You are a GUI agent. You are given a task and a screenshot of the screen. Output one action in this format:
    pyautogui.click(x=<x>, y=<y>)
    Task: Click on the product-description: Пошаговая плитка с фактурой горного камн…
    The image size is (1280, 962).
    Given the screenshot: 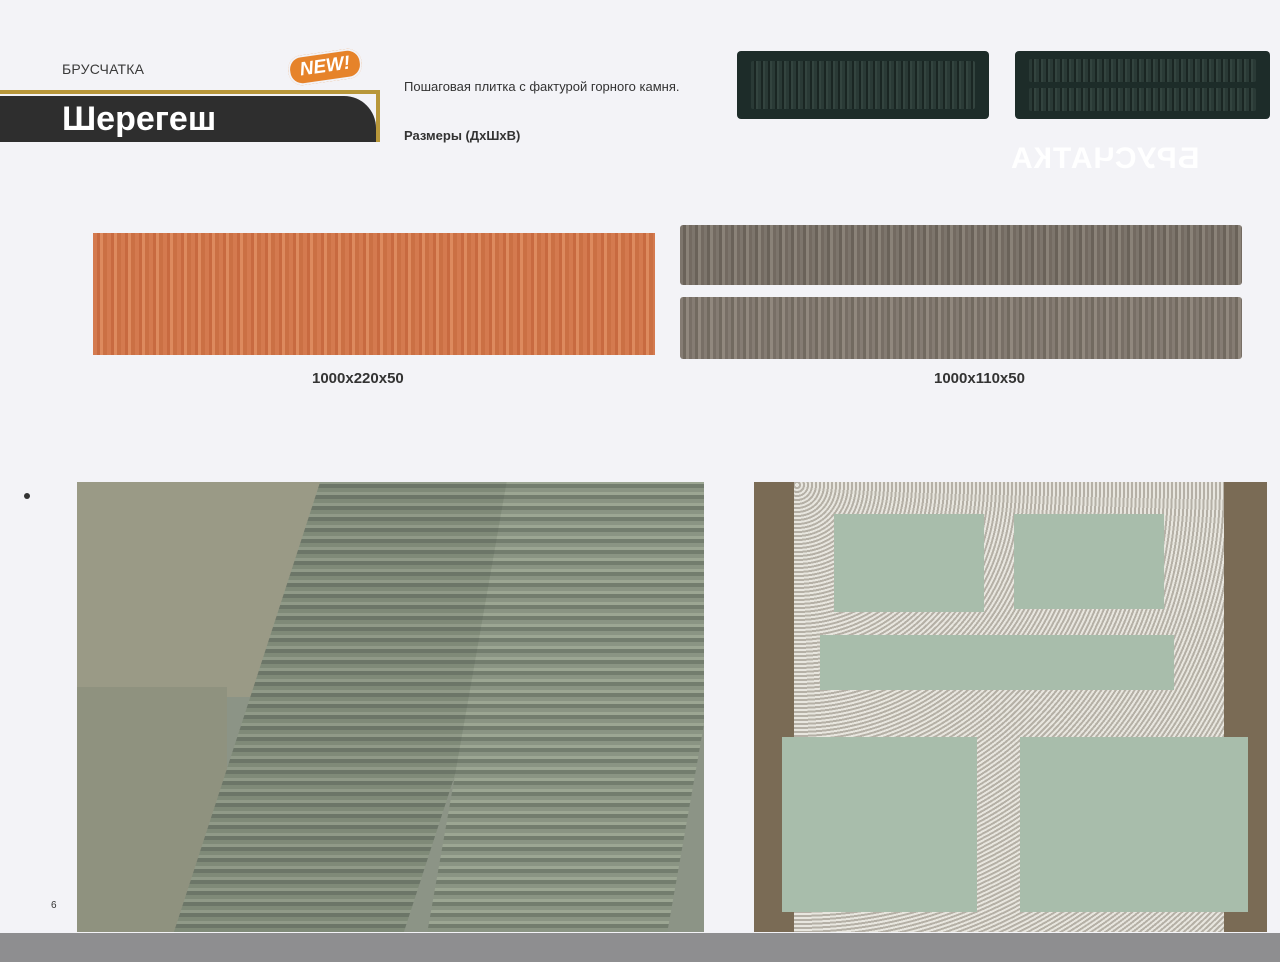 What is the action you would take?
    pyautogui.click(x=542, y=86)
    